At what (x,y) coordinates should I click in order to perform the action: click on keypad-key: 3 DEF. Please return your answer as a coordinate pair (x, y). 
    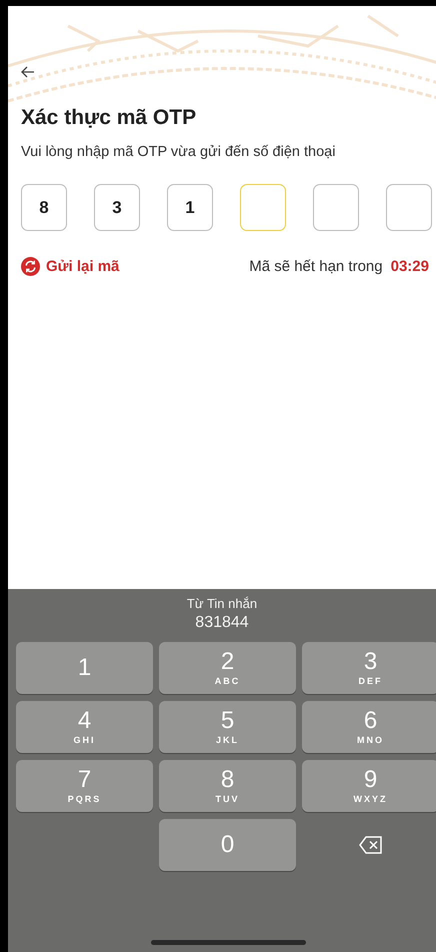
    Looking at the image, I should click on (369, 668).